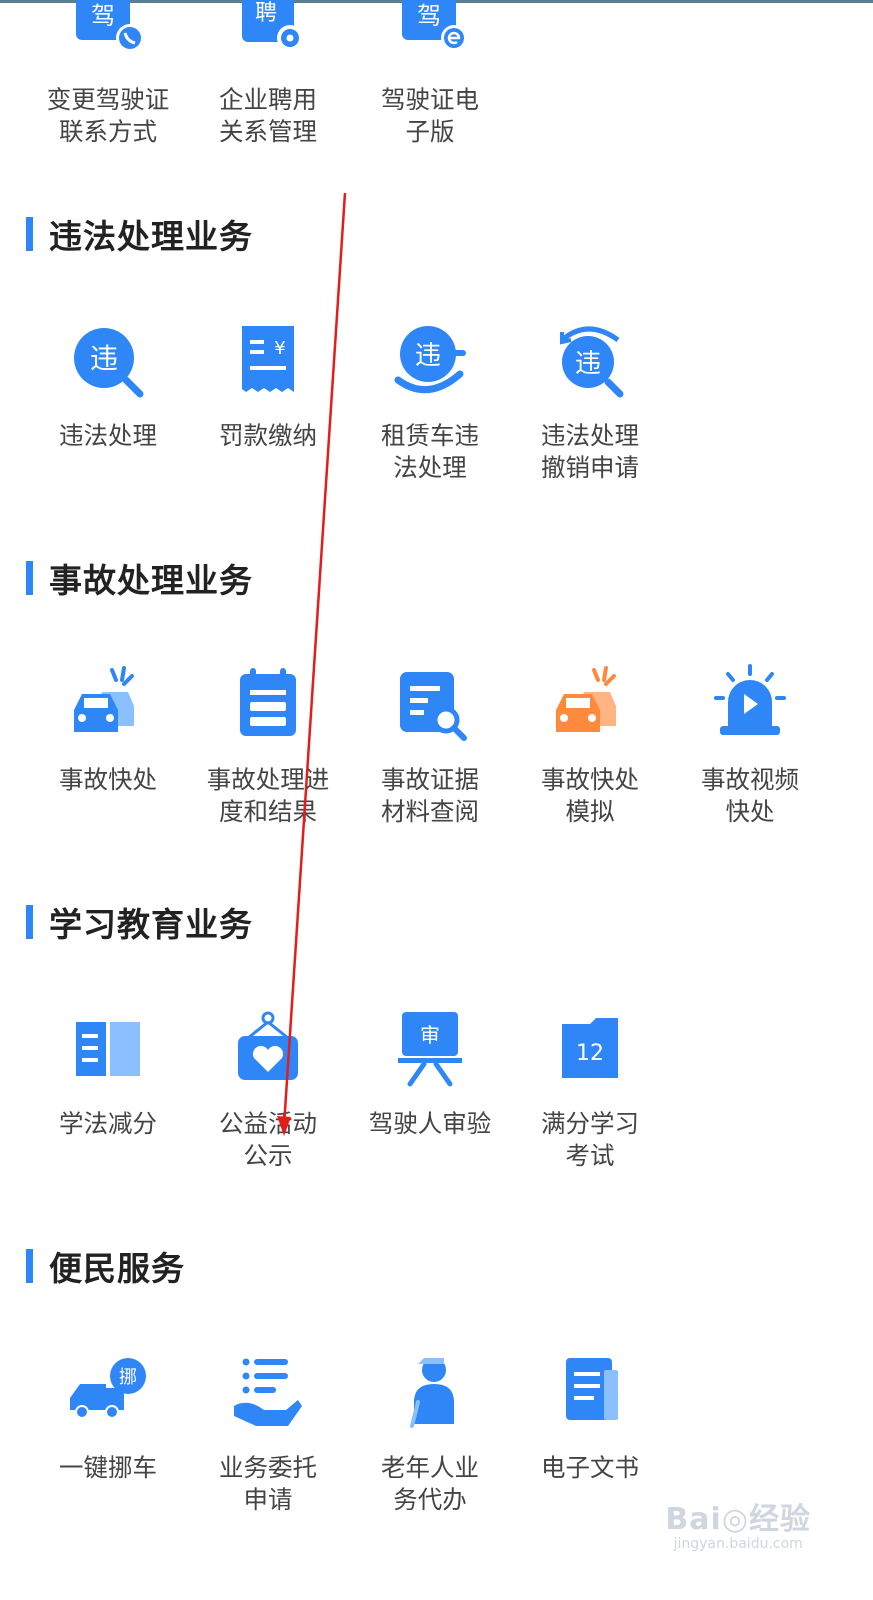 This screenshot has width=873, height=1600. What do you see at coordinates (590, 1053) in the screenshot?
I see `svg-text: 12` at bounding box center [590, 1053].